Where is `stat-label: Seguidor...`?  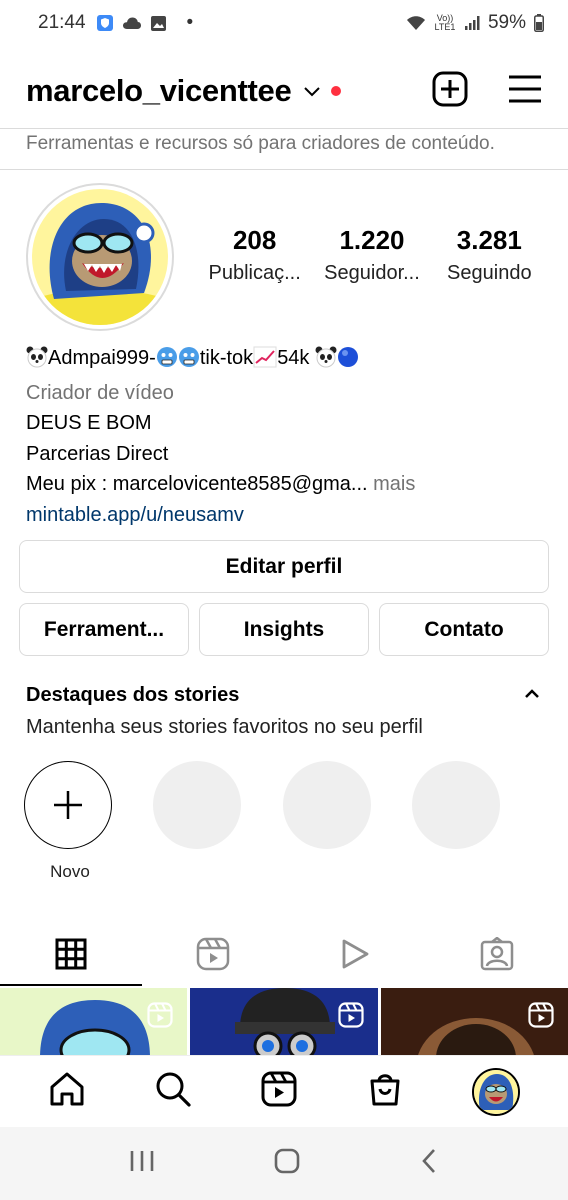
stat-label: Seguidor... is located at coordinates (372, 273).